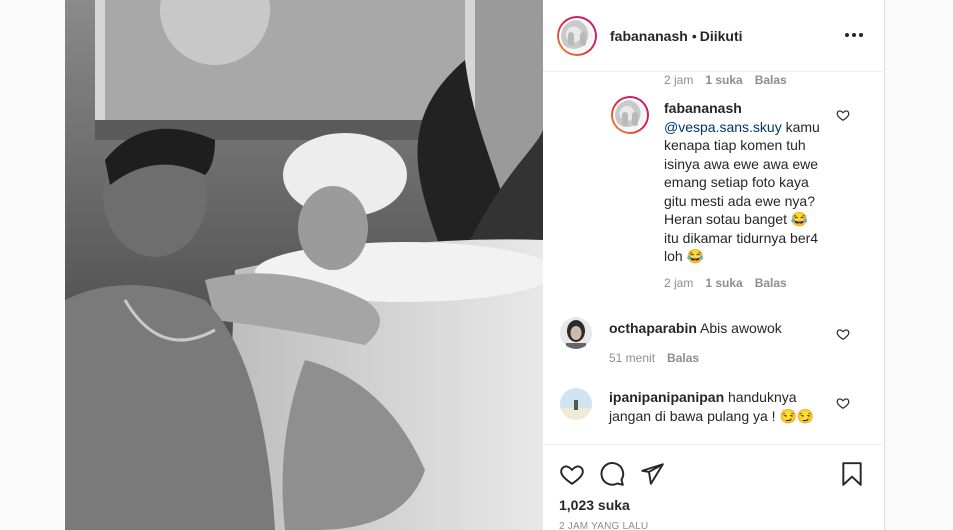 The height and width of the screenshot is (530, 953). Describe the element at coordinates (852, 474) in the screenshot. I see `bookmark-icon` at that location.